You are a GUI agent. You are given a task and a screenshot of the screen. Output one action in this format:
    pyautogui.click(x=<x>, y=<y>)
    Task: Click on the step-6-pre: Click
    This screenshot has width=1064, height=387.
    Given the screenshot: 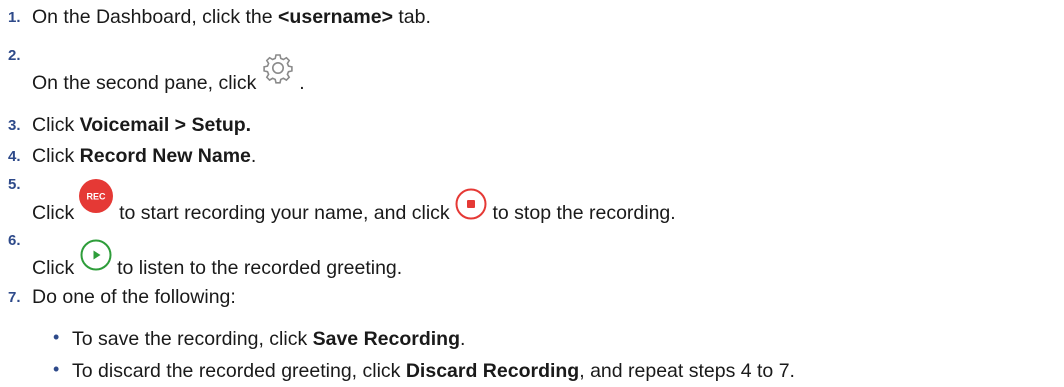 What is the action you would take?
    pyautogui.click(x=56, y=268)
    